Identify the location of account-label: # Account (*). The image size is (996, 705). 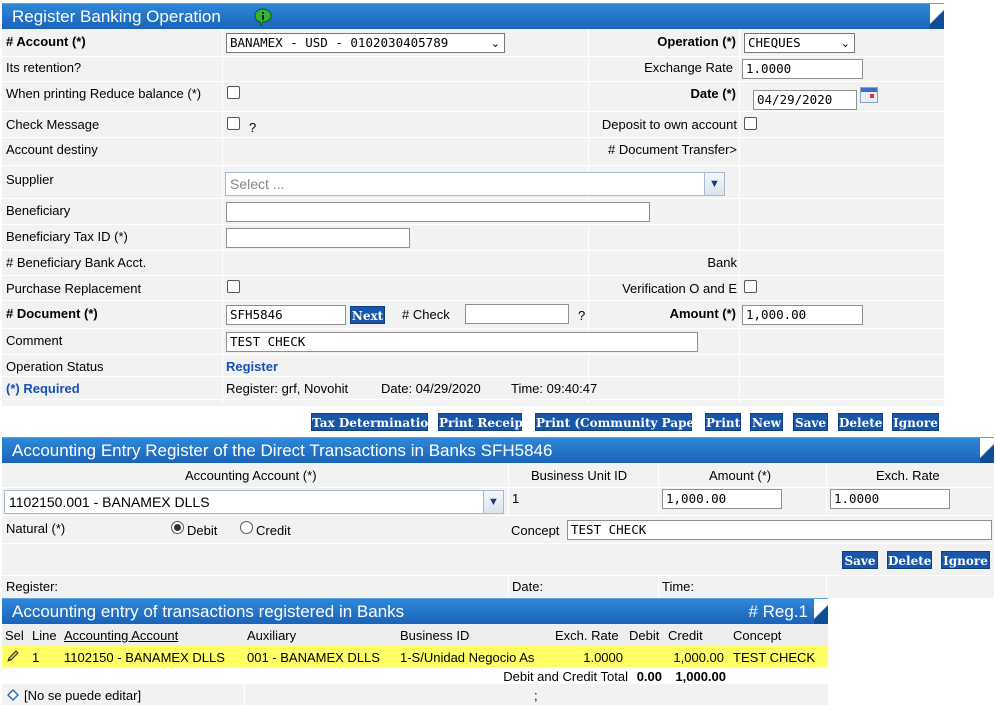
(46, 41).